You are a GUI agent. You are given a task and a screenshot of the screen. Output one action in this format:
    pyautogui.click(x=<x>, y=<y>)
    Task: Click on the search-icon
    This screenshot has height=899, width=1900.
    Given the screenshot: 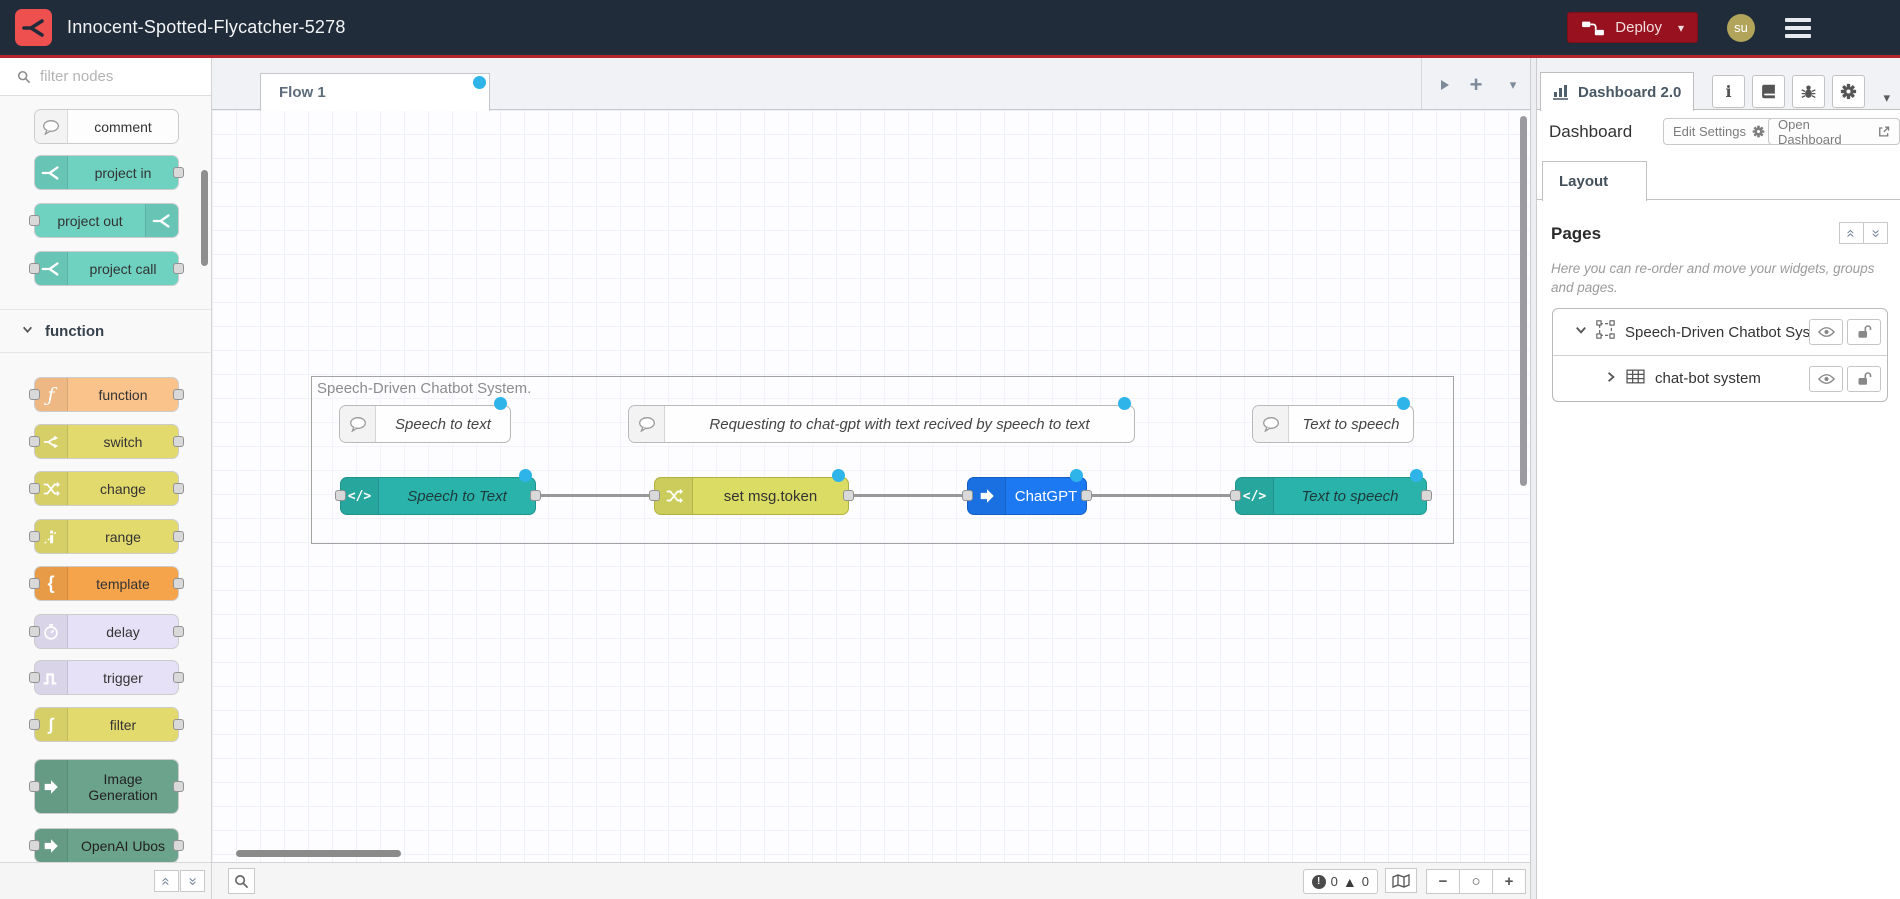 What is the action you would take?
    pyautogui.click(x=242, y=881)
    